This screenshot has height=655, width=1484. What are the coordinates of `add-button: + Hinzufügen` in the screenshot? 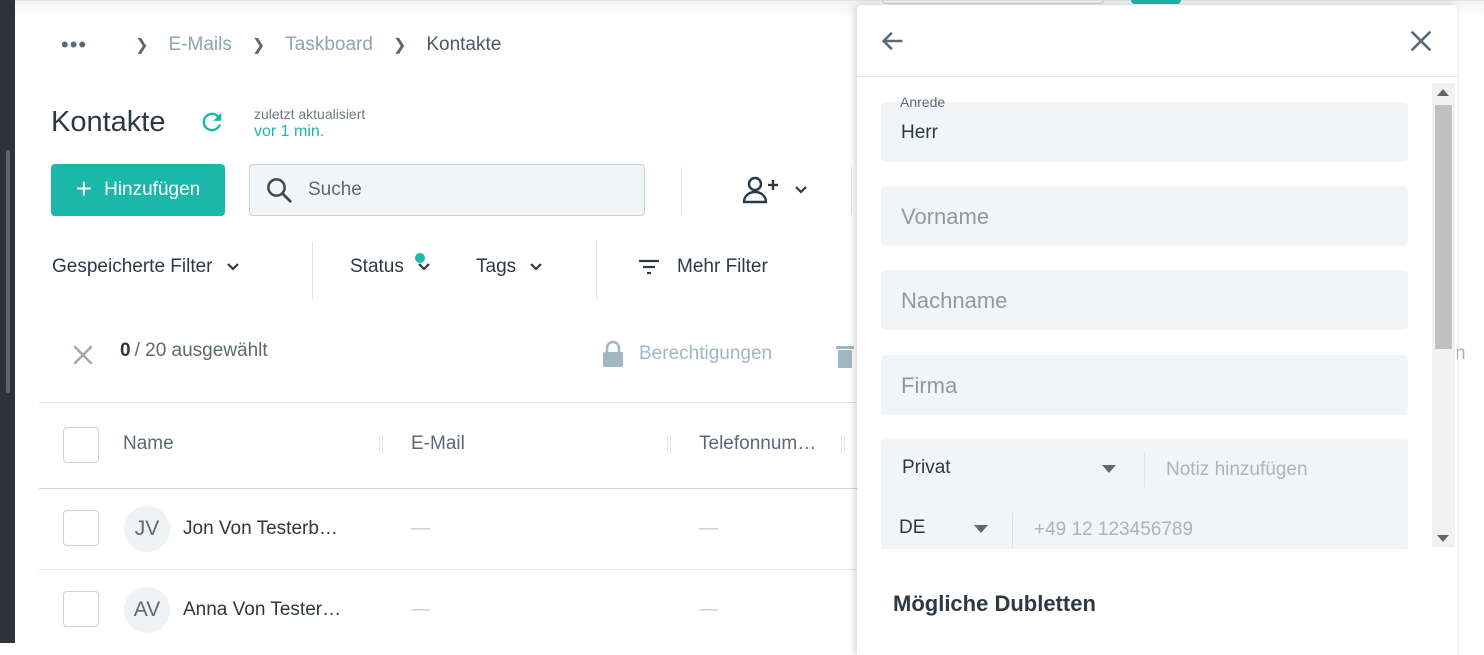 It's located at (138, 190).